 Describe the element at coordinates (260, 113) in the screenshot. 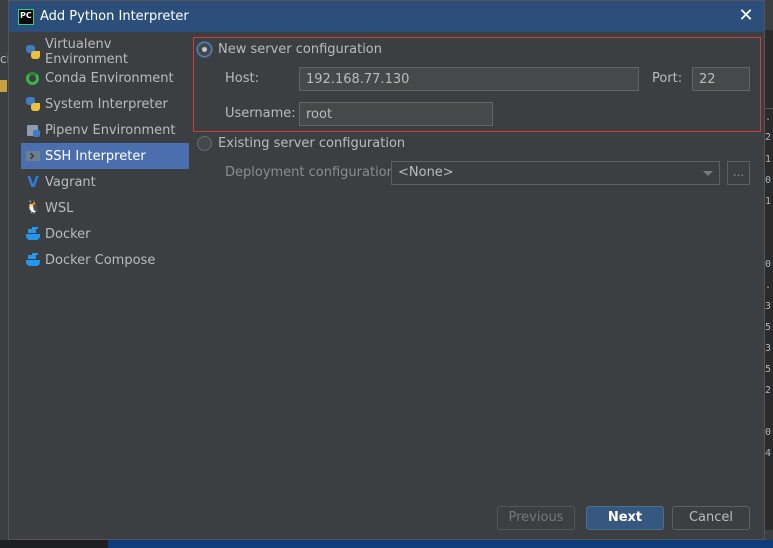

I see `username-label: Username:` at that location.